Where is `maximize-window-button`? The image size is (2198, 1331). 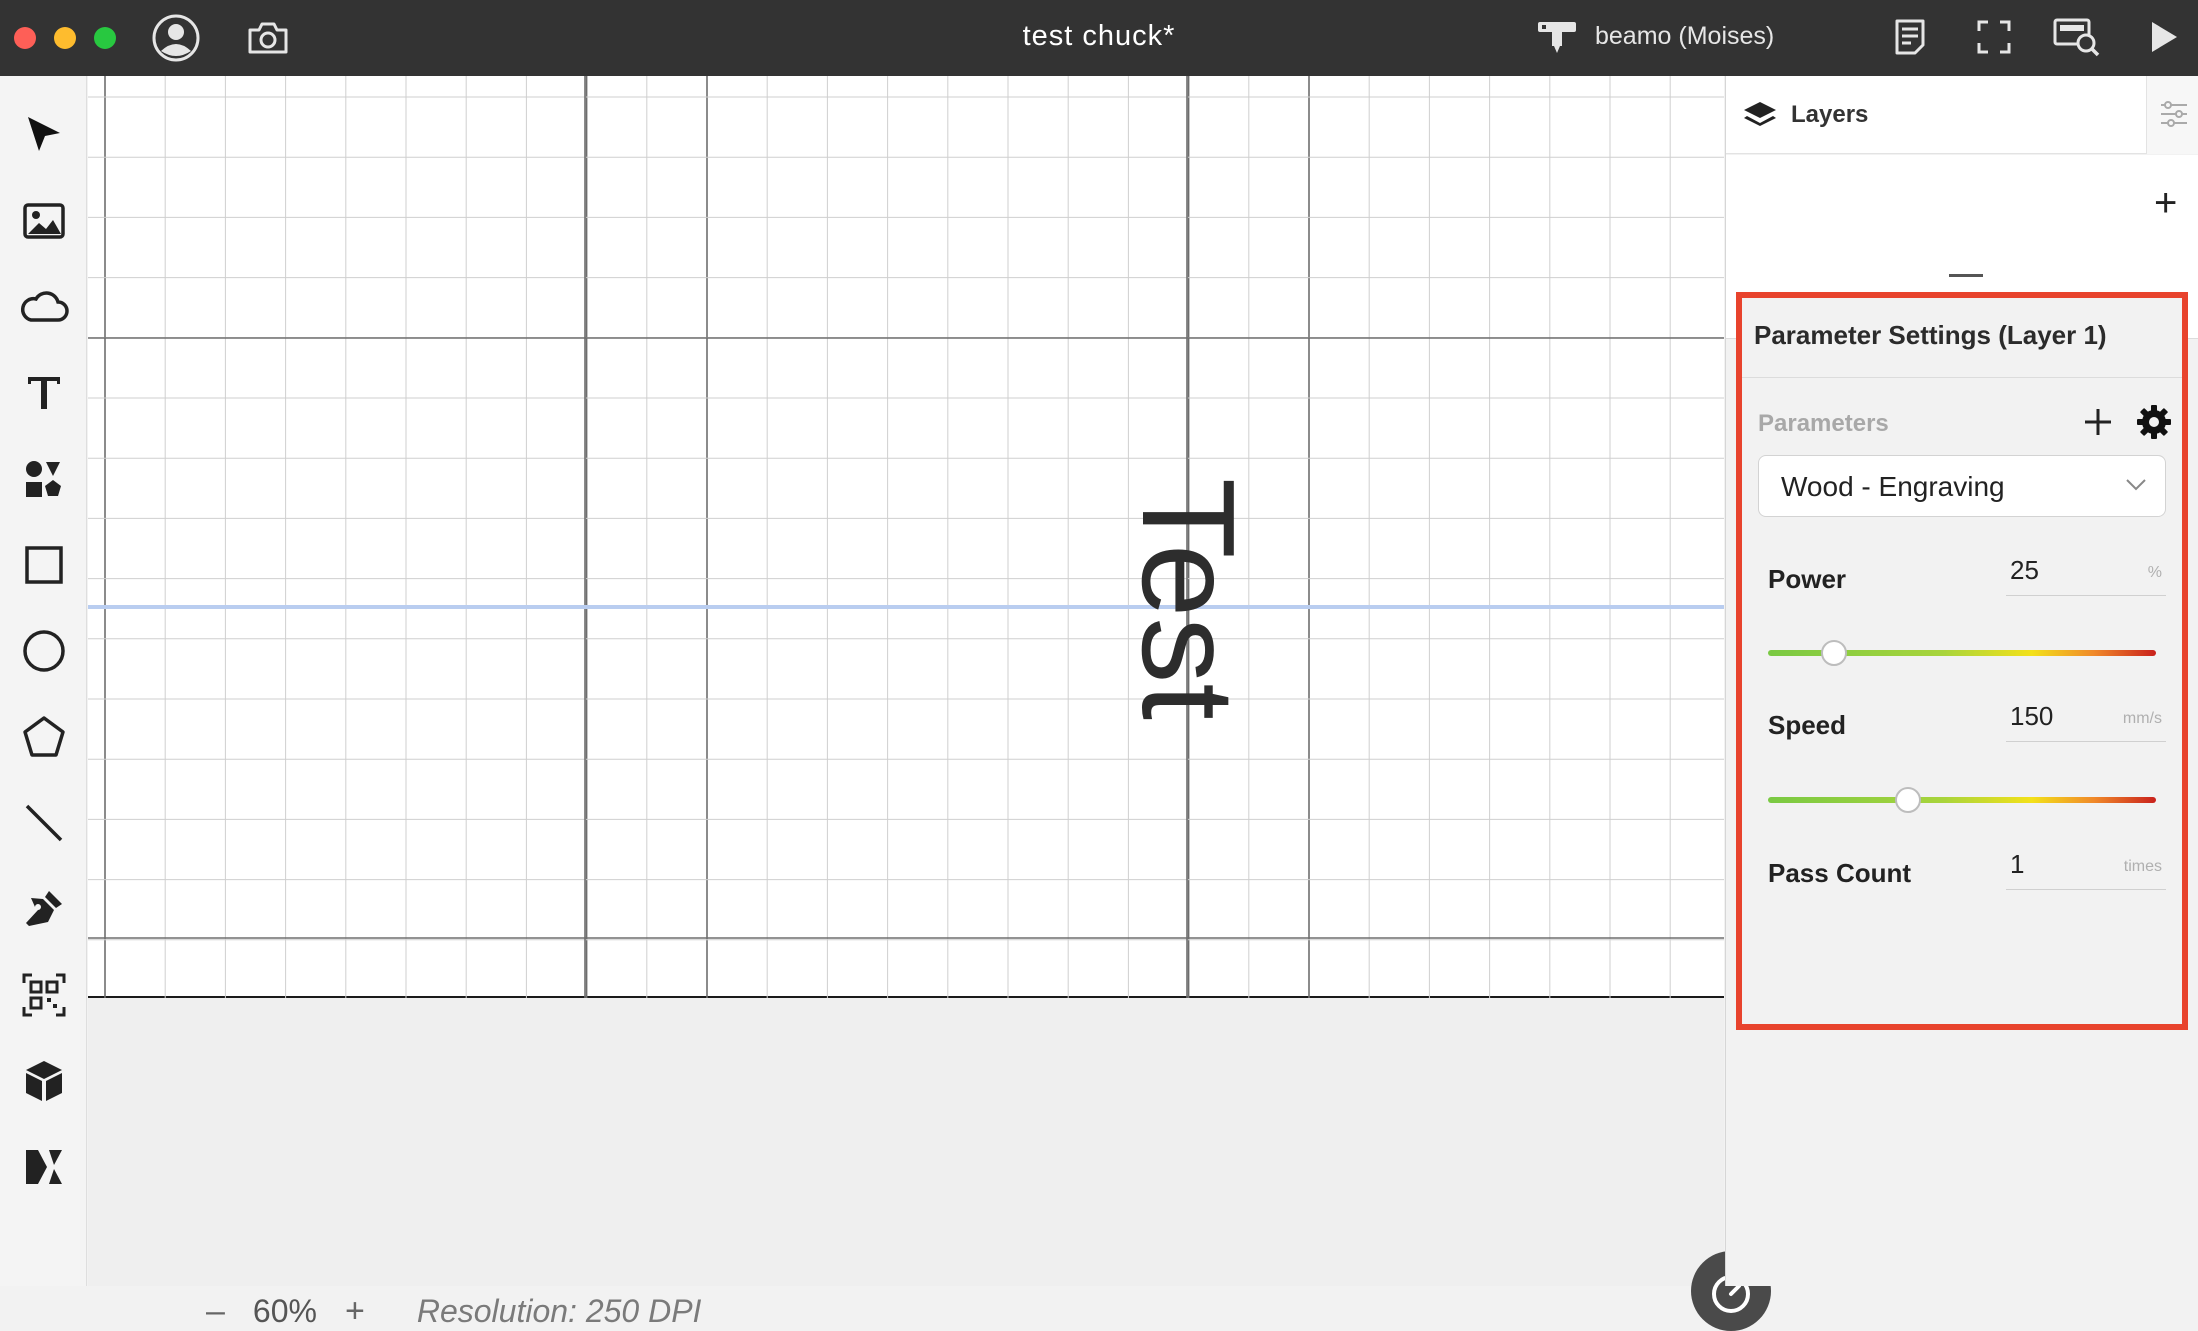
maximize-window-button is located at coordinates (105, 38).